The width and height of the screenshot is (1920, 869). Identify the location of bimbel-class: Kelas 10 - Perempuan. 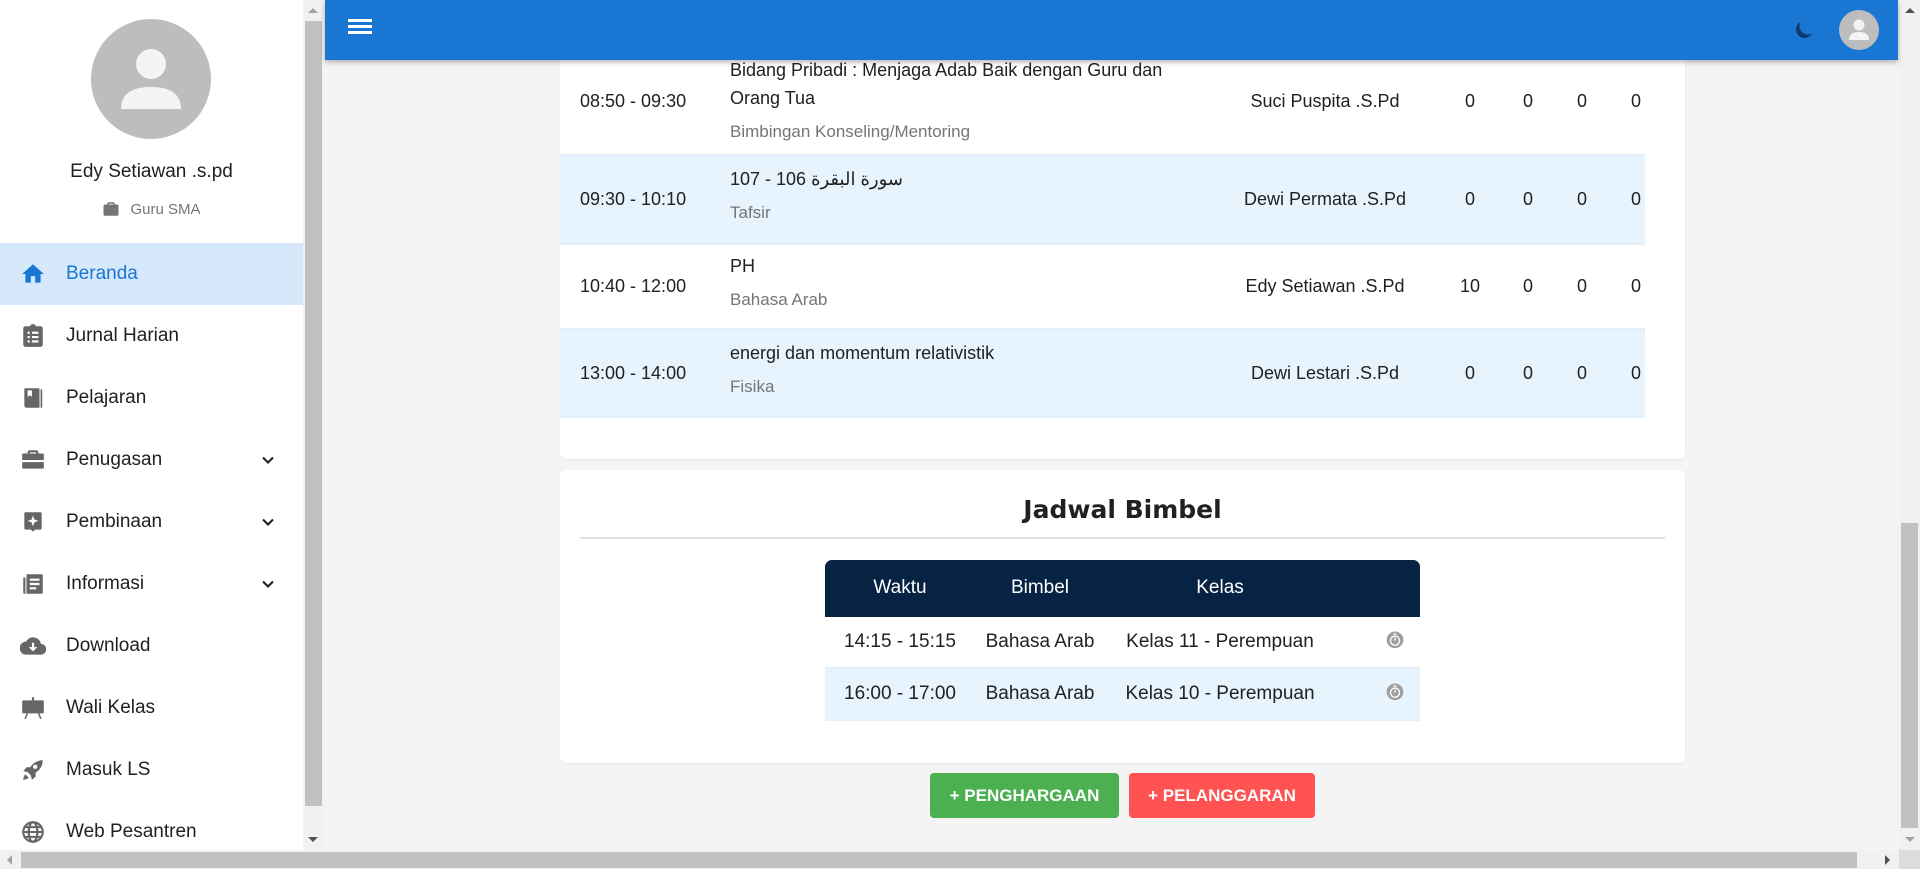
(1220, 693).